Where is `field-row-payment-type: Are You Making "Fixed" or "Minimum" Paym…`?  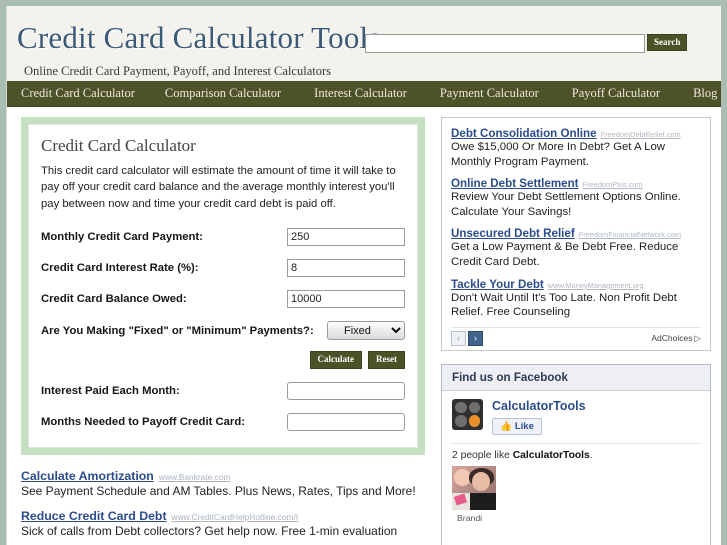
field-row-payment-type: Are You Making "Fixed" or "Minimum" Paym… is located at coordinates (223, 331).